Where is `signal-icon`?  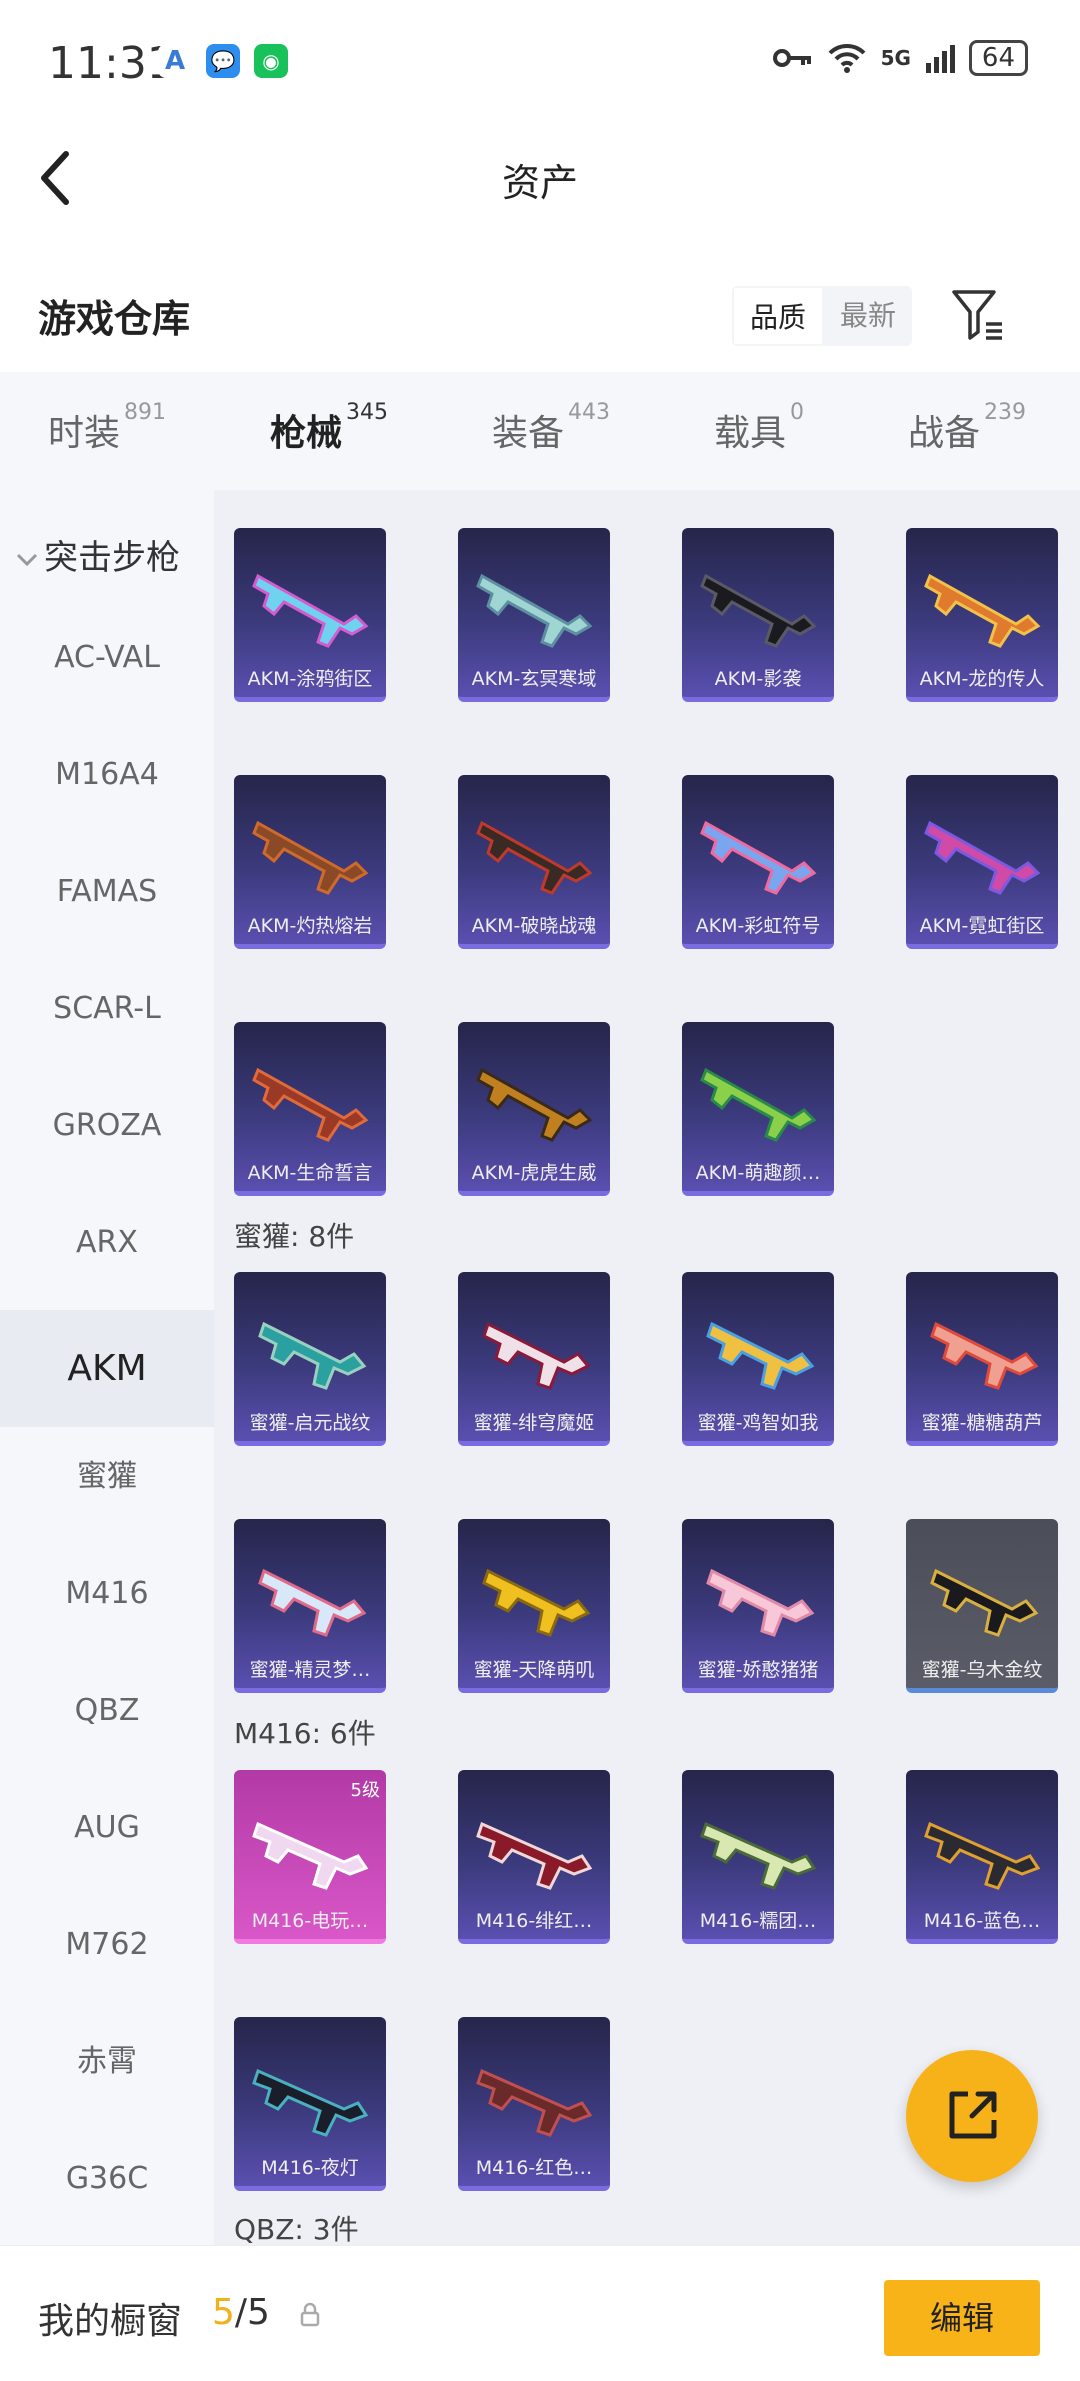 signal-icon is located at coordinates (940, 59).